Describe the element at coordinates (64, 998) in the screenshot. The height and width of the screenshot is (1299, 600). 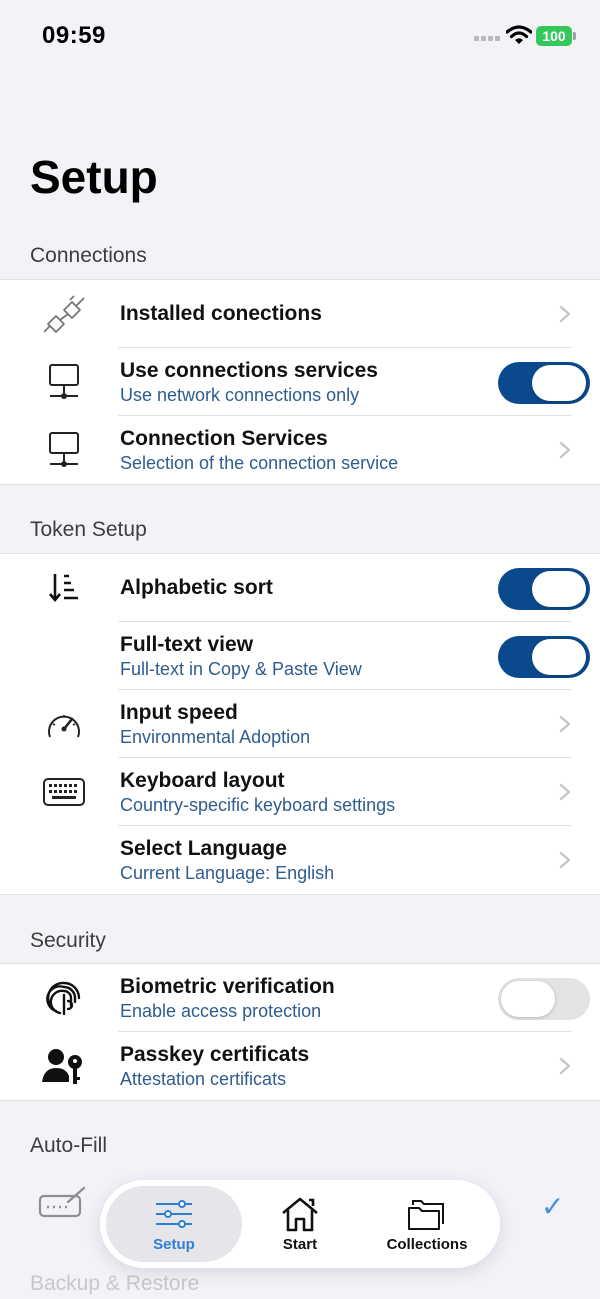
I see `fingerprint-icon` at that location.